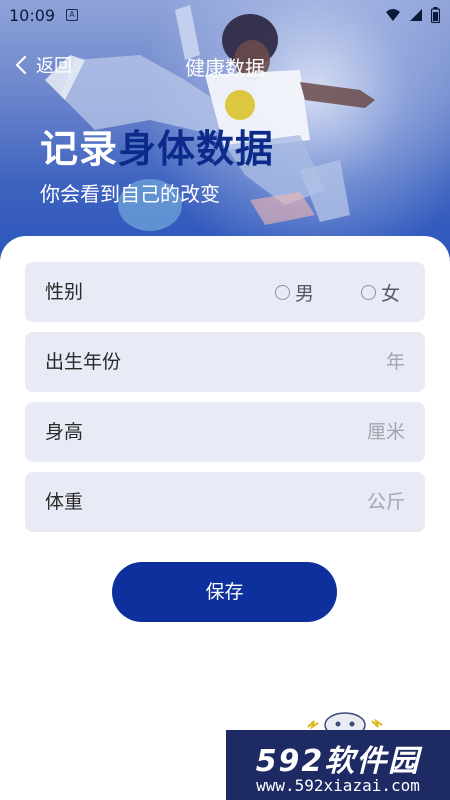 The width and height of the screenshot is (450, 800). I want to click on height-field: 身高 厘米, so click(225, 432).